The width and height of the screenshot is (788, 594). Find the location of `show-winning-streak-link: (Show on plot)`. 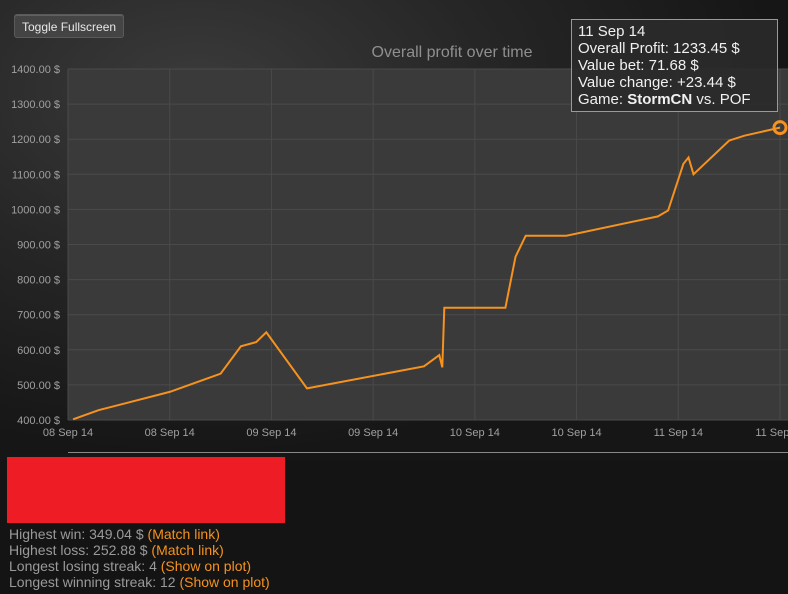

show-winning-streak-link: (Show on plot) is located at coordinates (224, 582).